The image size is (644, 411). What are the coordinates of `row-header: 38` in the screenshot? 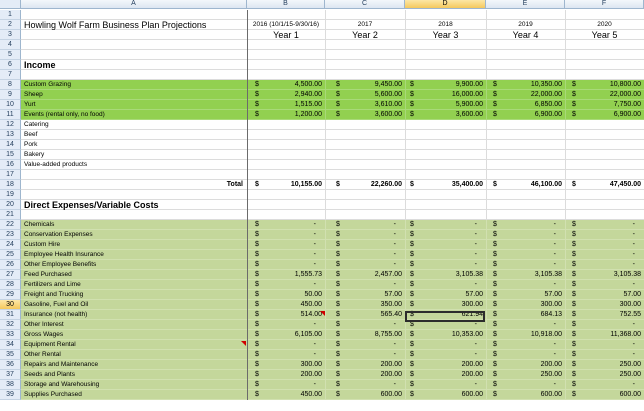 It's located at (10, 385).